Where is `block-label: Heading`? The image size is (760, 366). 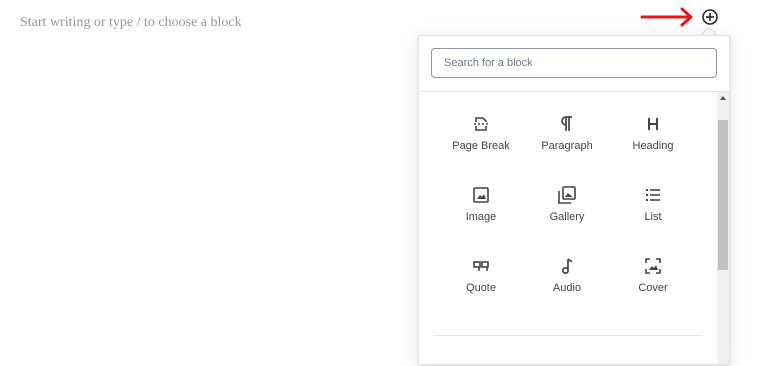
block-label: Heading is located at coordinates (653, 146).